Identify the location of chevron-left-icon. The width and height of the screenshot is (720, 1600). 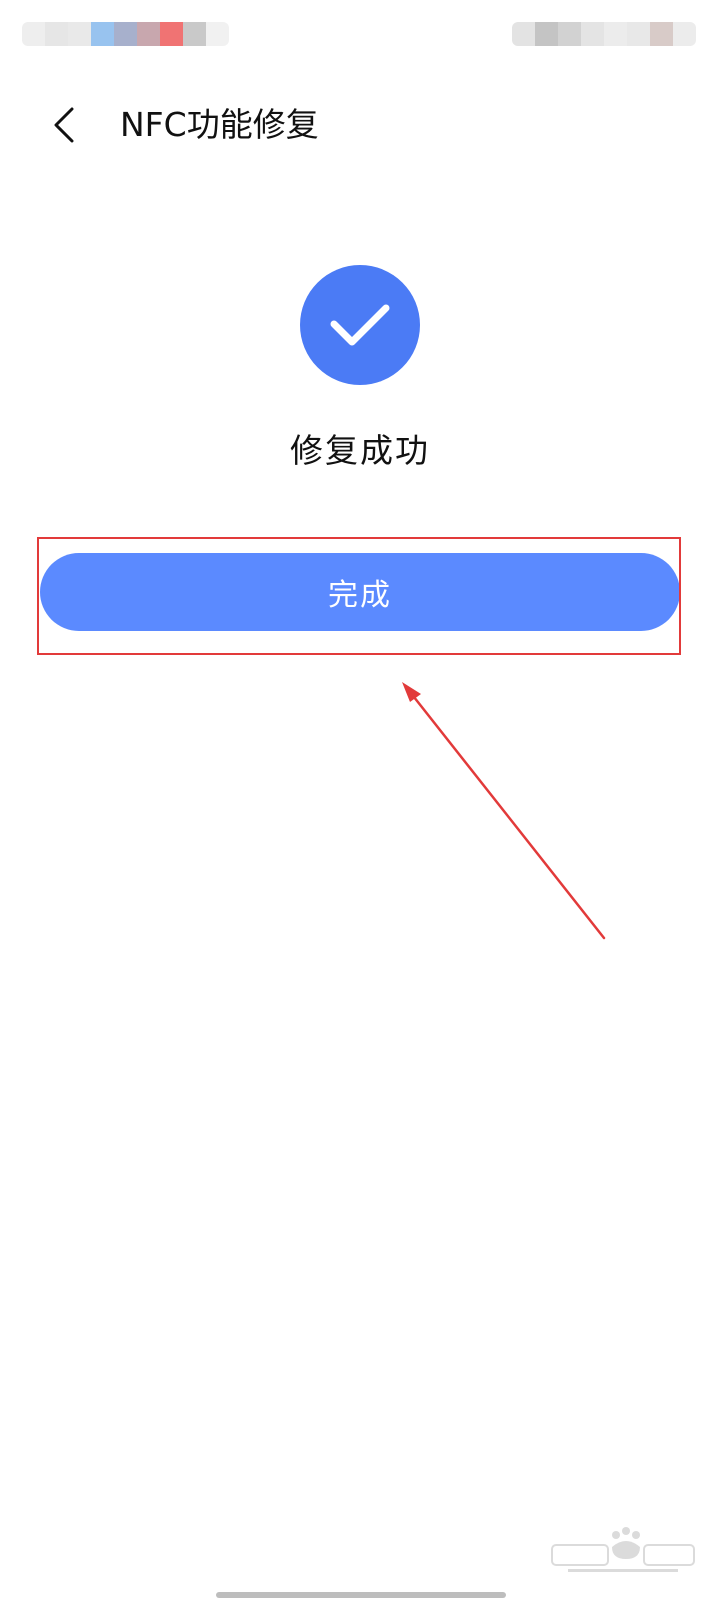
(64, 125).